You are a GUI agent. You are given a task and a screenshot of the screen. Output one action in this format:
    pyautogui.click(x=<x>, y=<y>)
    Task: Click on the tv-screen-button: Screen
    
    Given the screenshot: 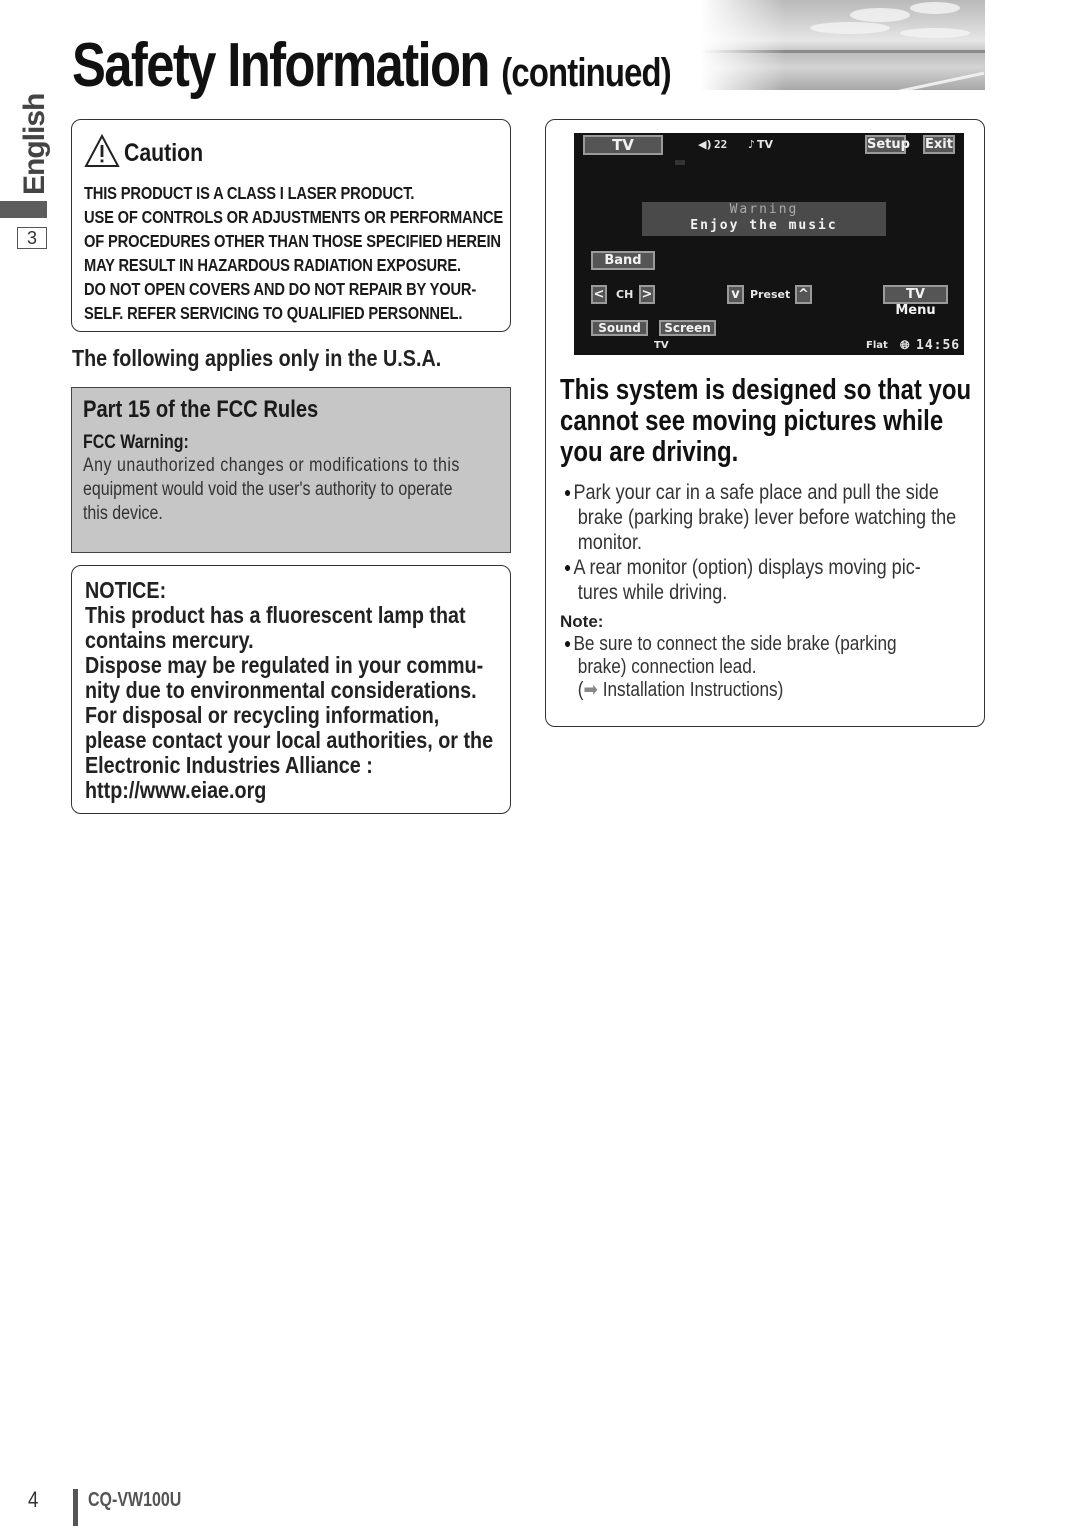 What is the action you would take?
    pyautogui.click(x=687, y=328)
    